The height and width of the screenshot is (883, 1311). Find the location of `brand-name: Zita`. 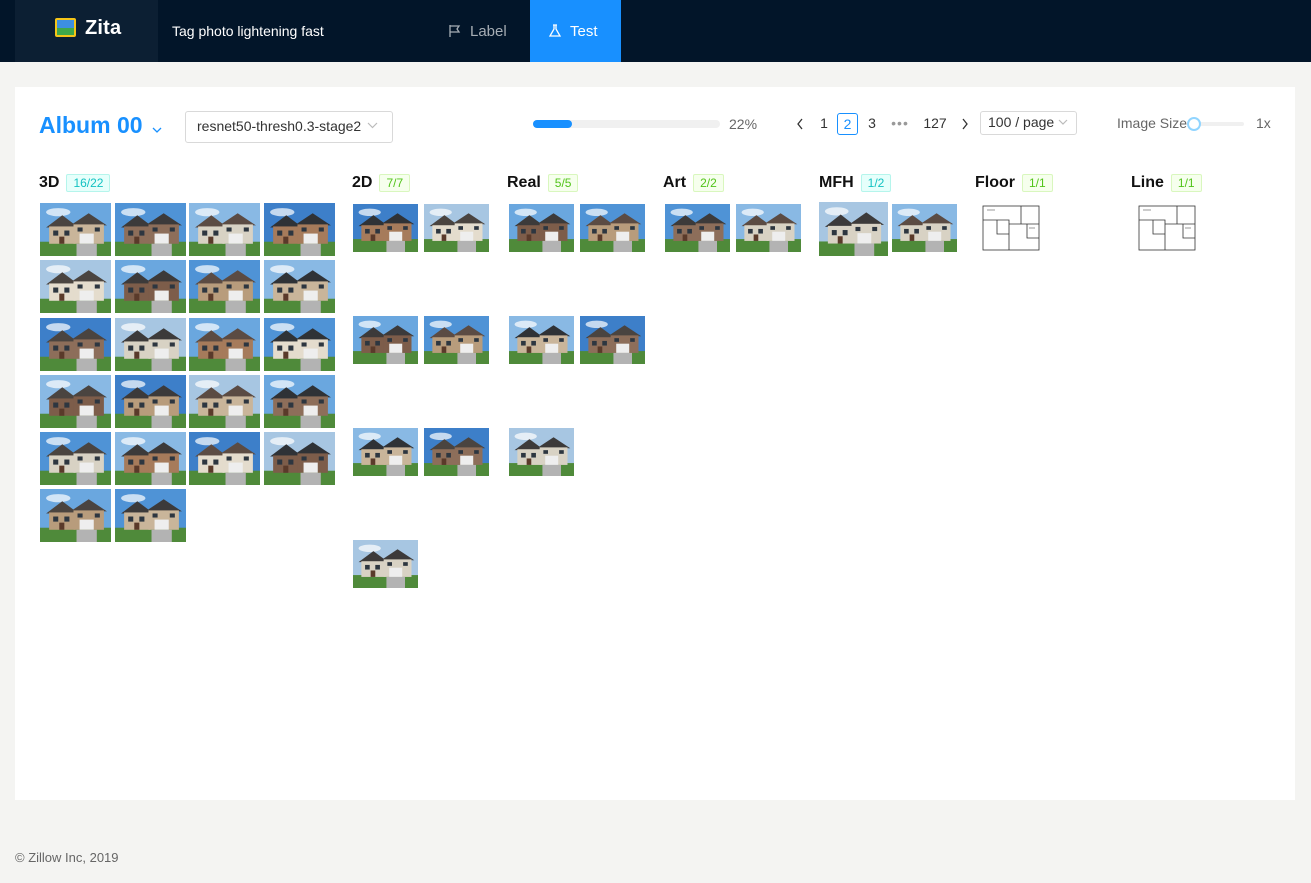

brand-name: Zita is located at coordinates (103, 28).